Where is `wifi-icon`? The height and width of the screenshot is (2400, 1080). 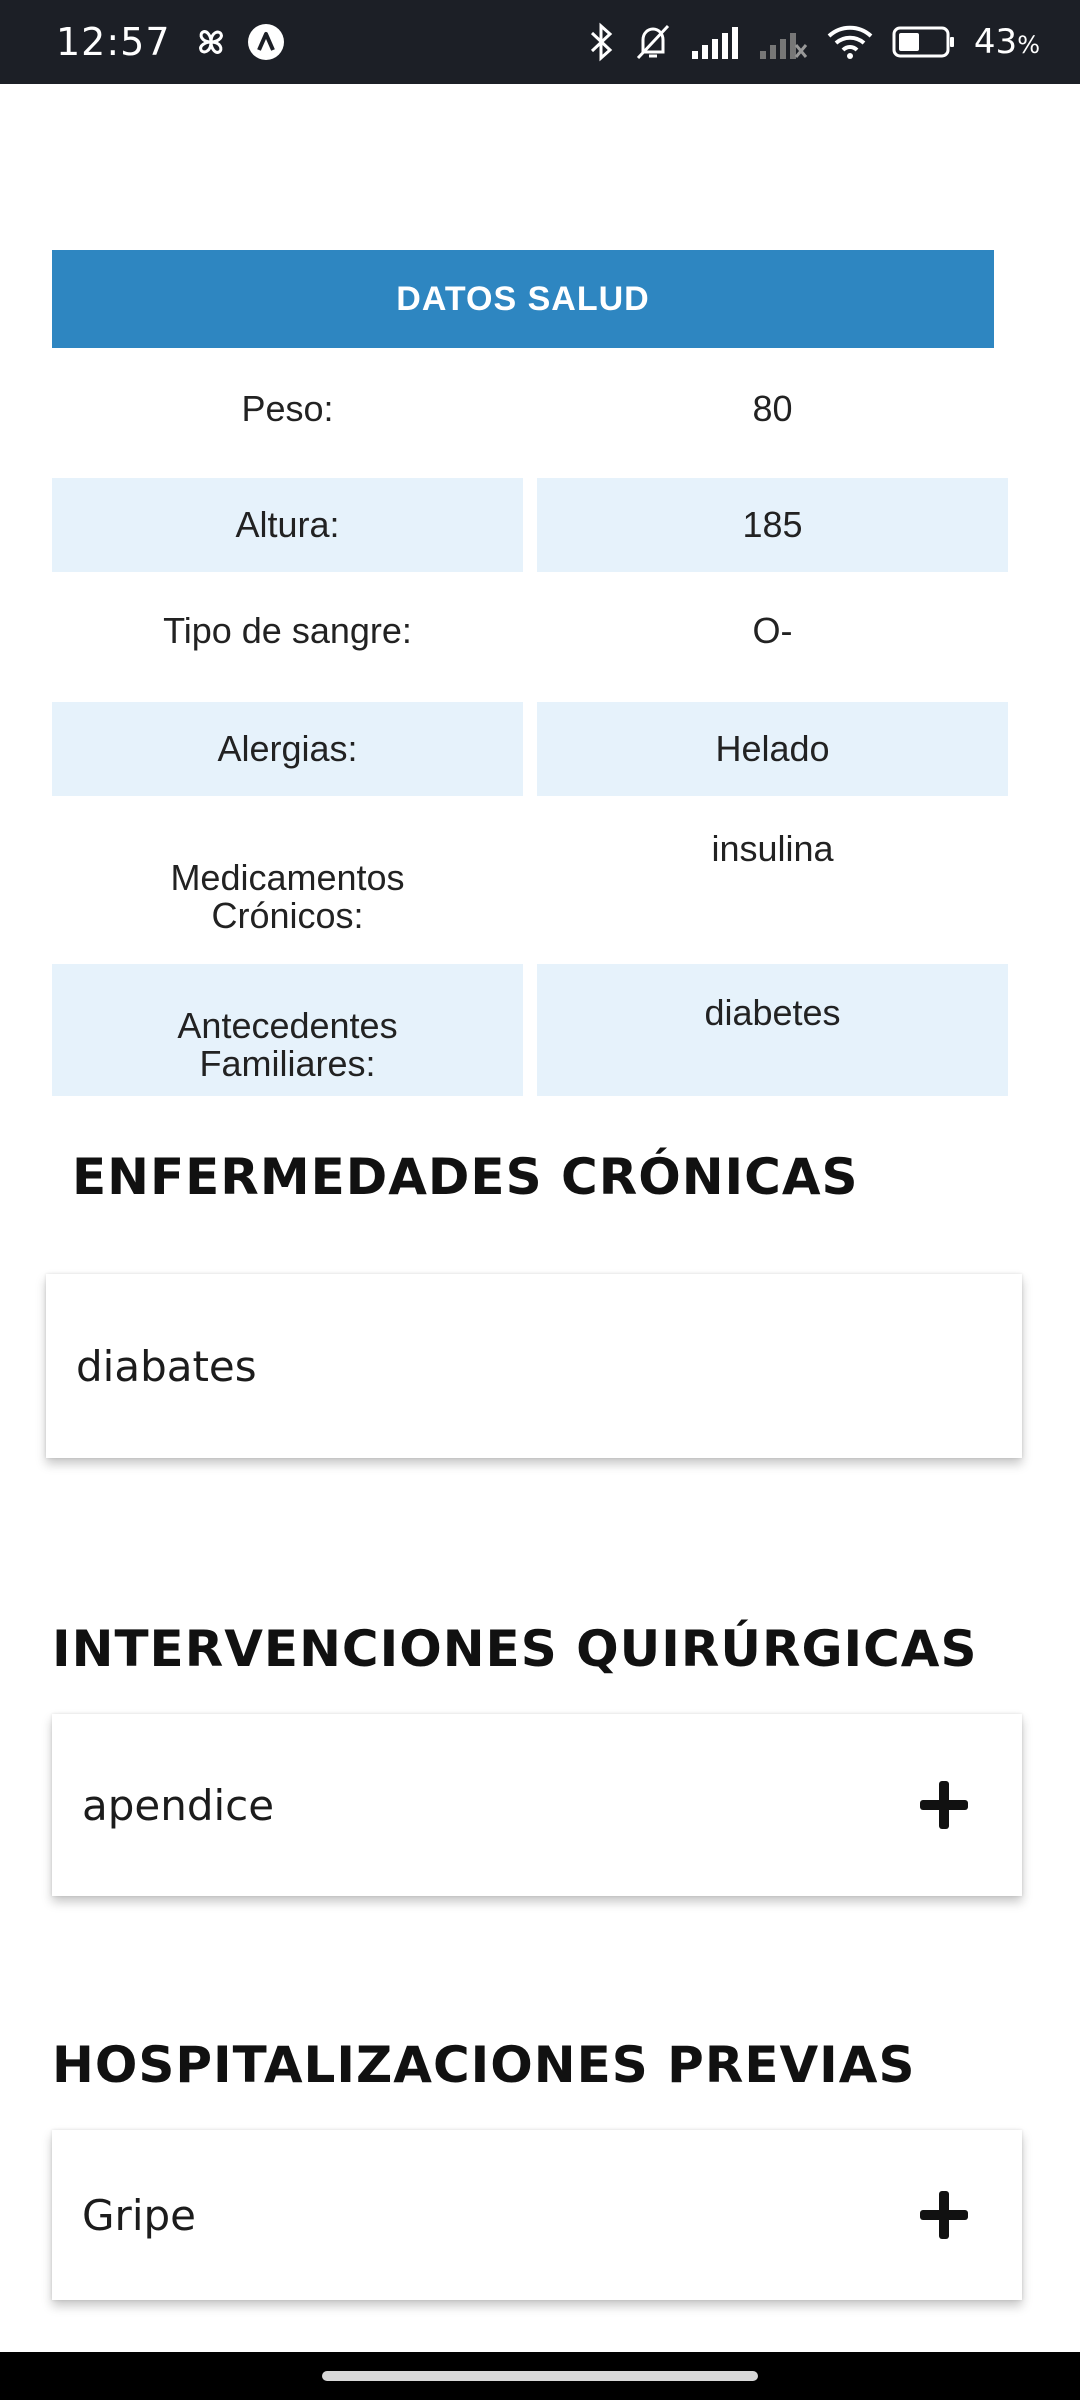 wifi-icon is located at coordinates (850, 42).